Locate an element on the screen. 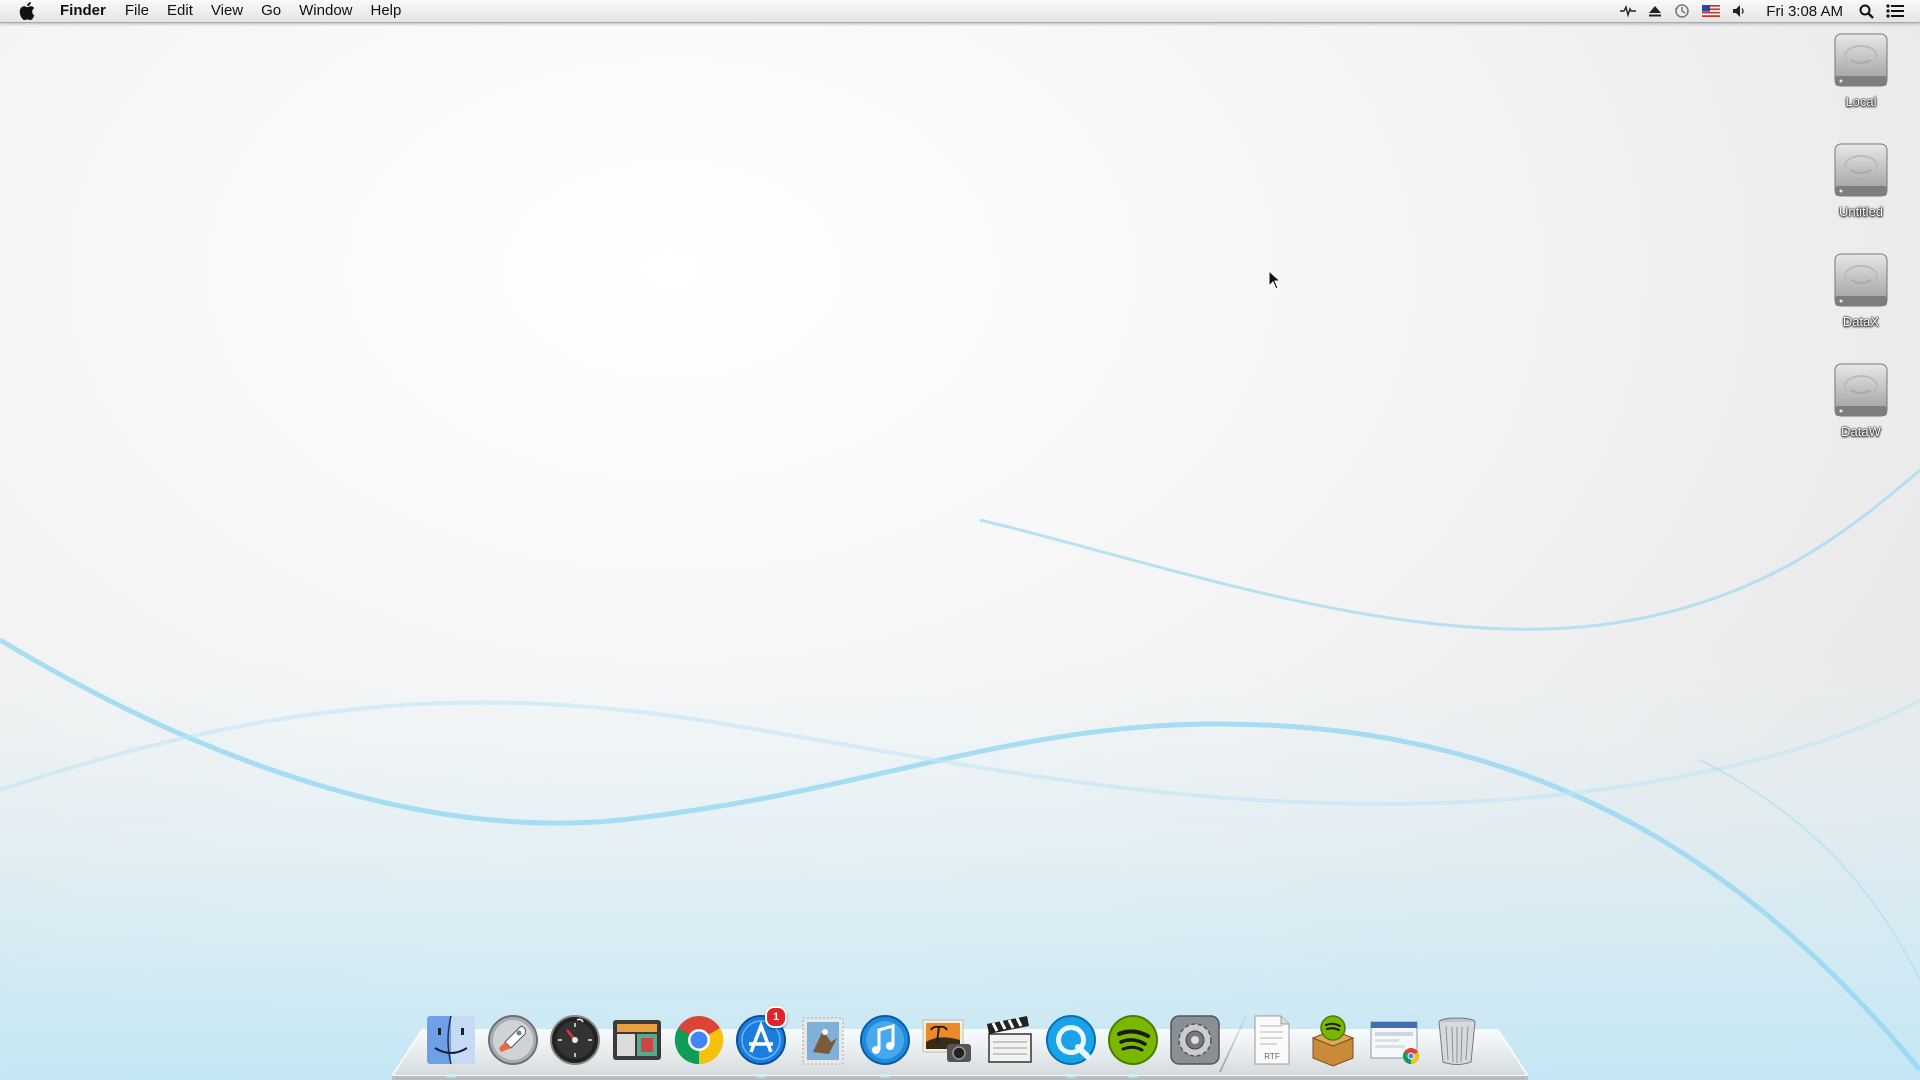 This screenshot has width=1920, height=1080. eject-icon is located at coordinates (1655, 11).